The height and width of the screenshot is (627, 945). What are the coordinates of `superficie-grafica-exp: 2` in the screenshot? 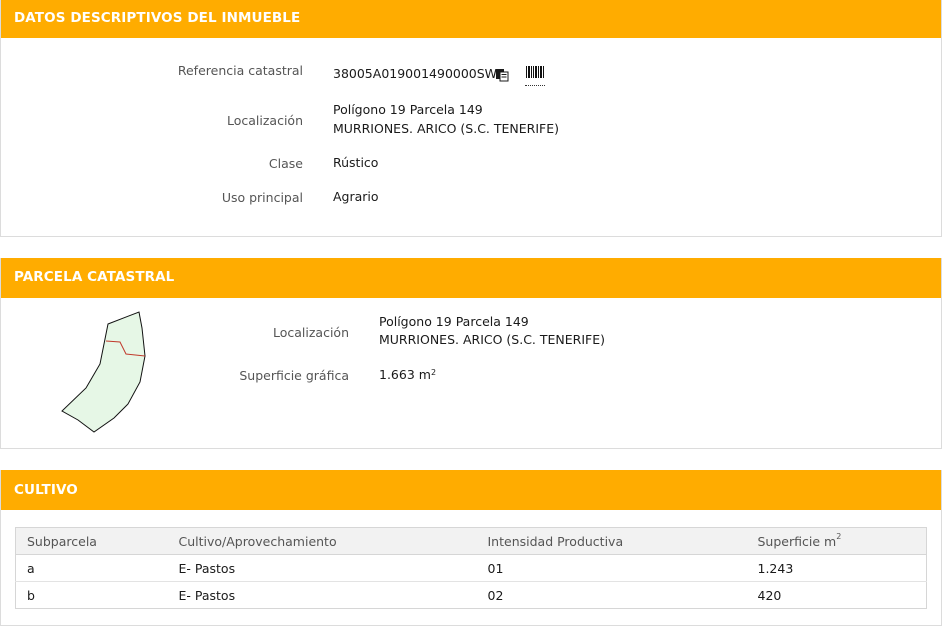 It's located at (433, 372).